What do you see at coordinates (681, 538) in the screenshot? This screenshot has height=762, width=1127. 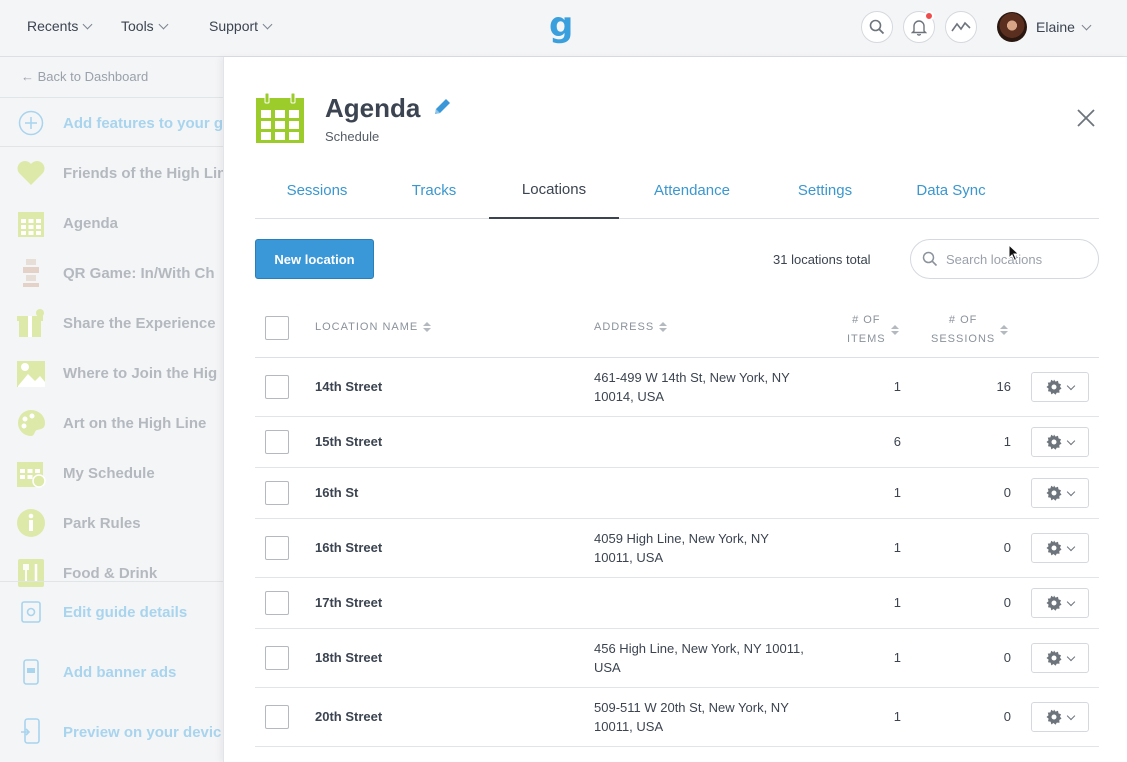 I see `address-line: 4059 High Line, New York, NY` at bounding box center [681, 538].